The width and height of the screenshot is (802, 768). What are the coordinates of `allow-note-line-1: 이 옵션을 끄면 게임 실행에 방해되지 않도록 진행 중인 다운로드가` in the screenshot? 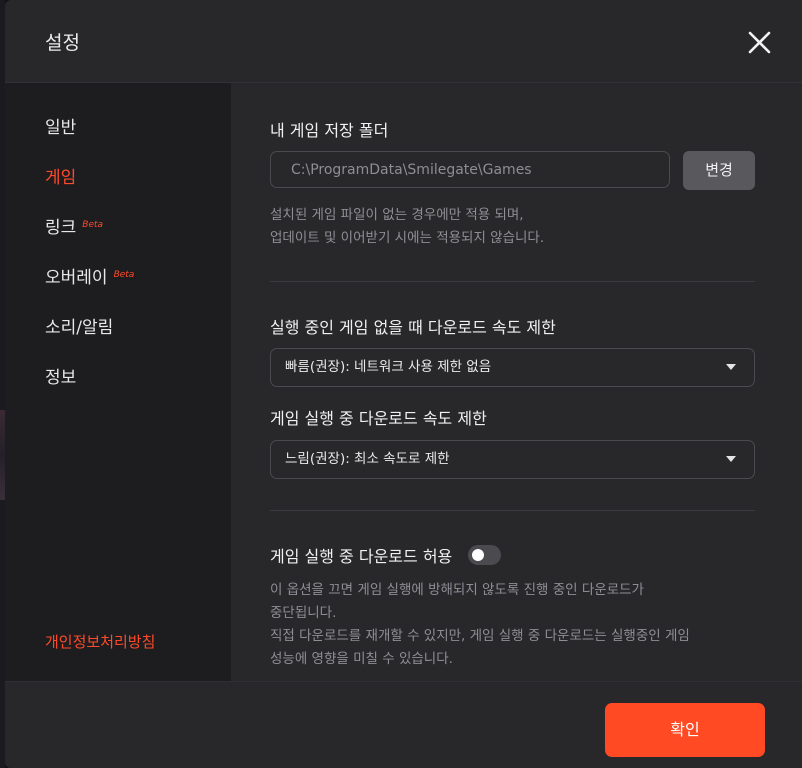 It's located at (457, 590).